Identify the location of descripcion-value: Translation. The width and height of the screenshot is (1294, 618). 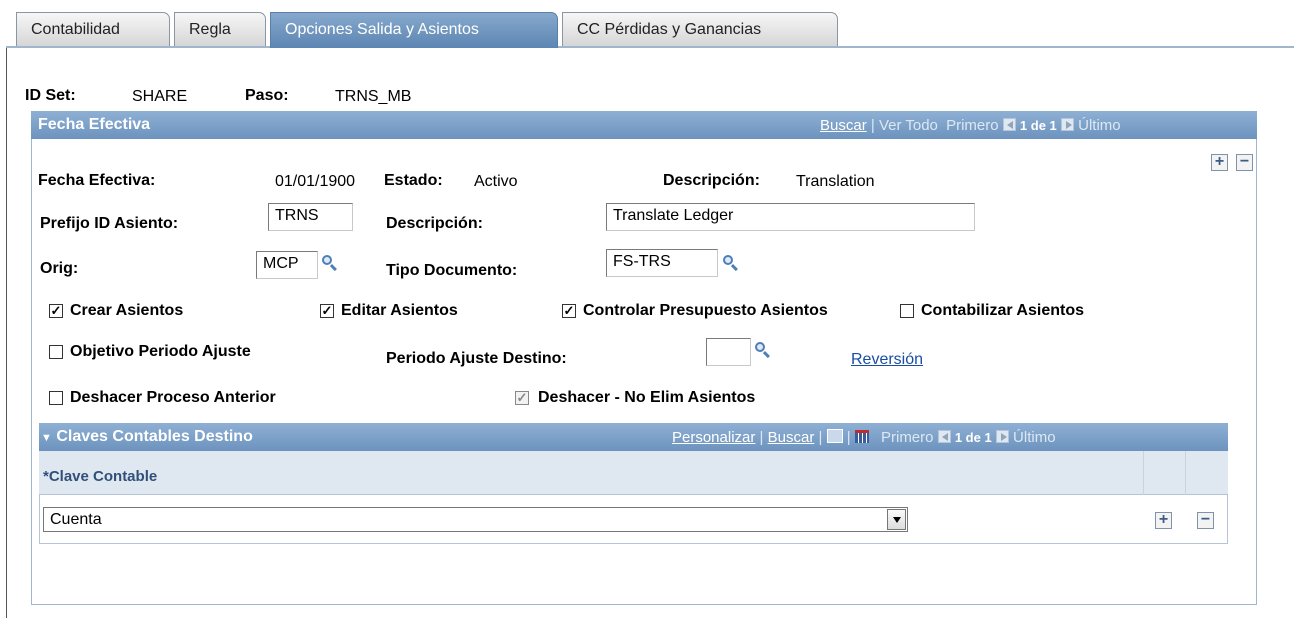
(835, 181).